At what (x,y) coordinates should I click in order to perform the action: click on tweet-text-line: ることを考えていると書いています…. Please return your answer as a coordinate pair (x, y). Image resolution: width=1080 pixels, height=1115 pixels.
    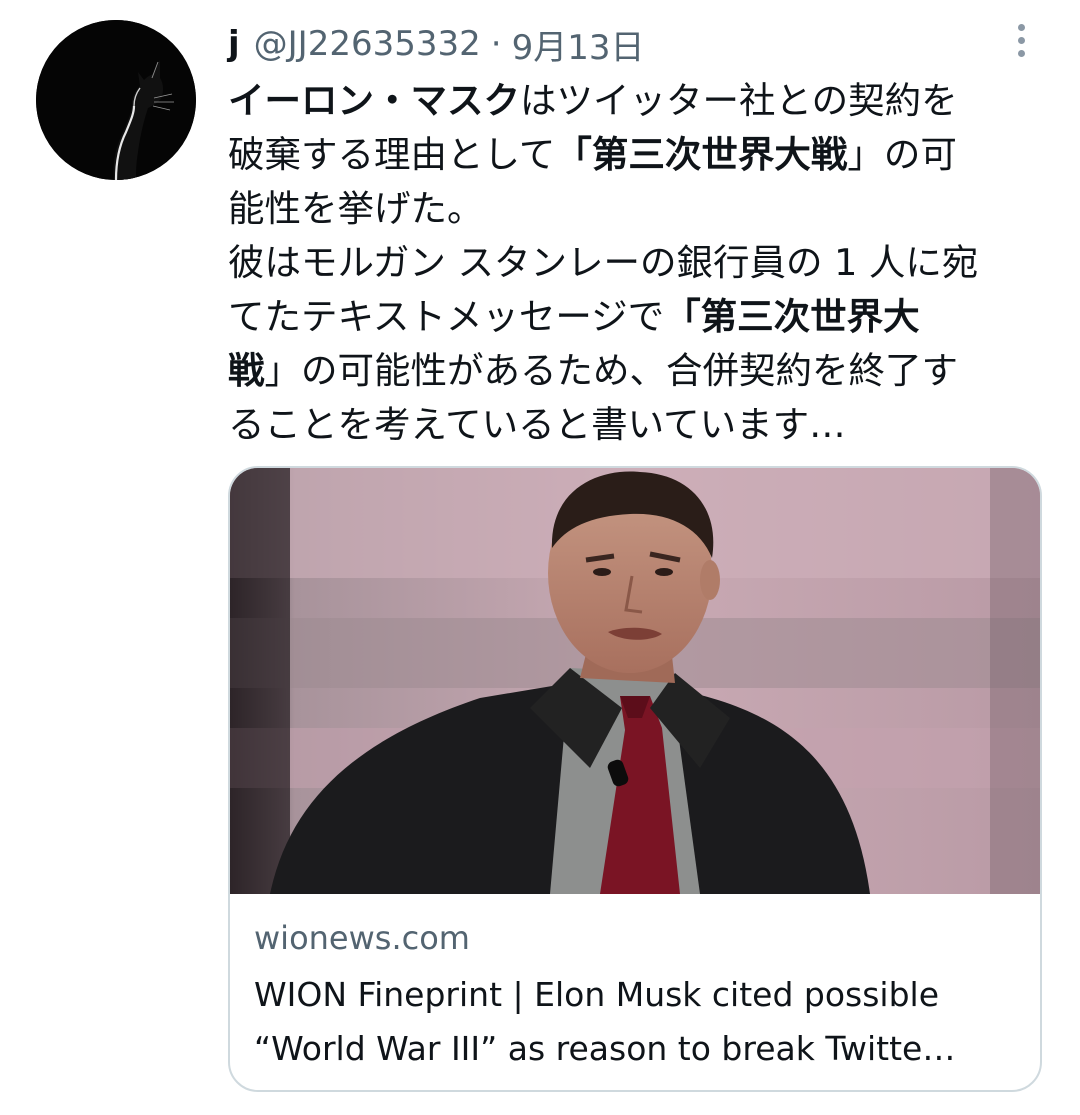
    Looking at the image, I should click on (638, 425).